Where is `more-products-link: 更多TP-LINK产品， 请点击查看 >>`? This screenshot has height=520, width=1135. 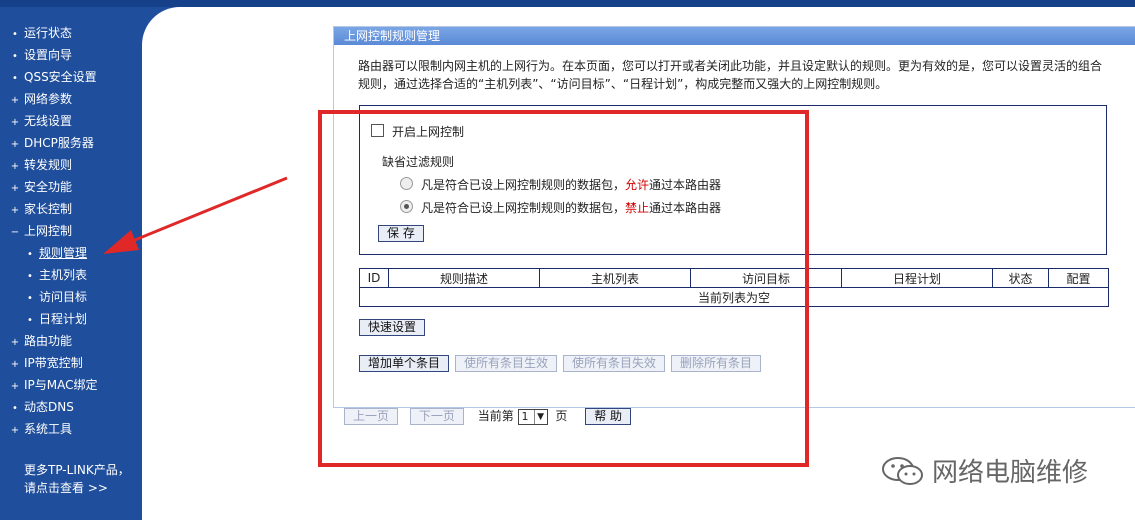 more-products-link: 更多TP-LINK产品， 请点击查看 >> is located at coordinates (77, 479).